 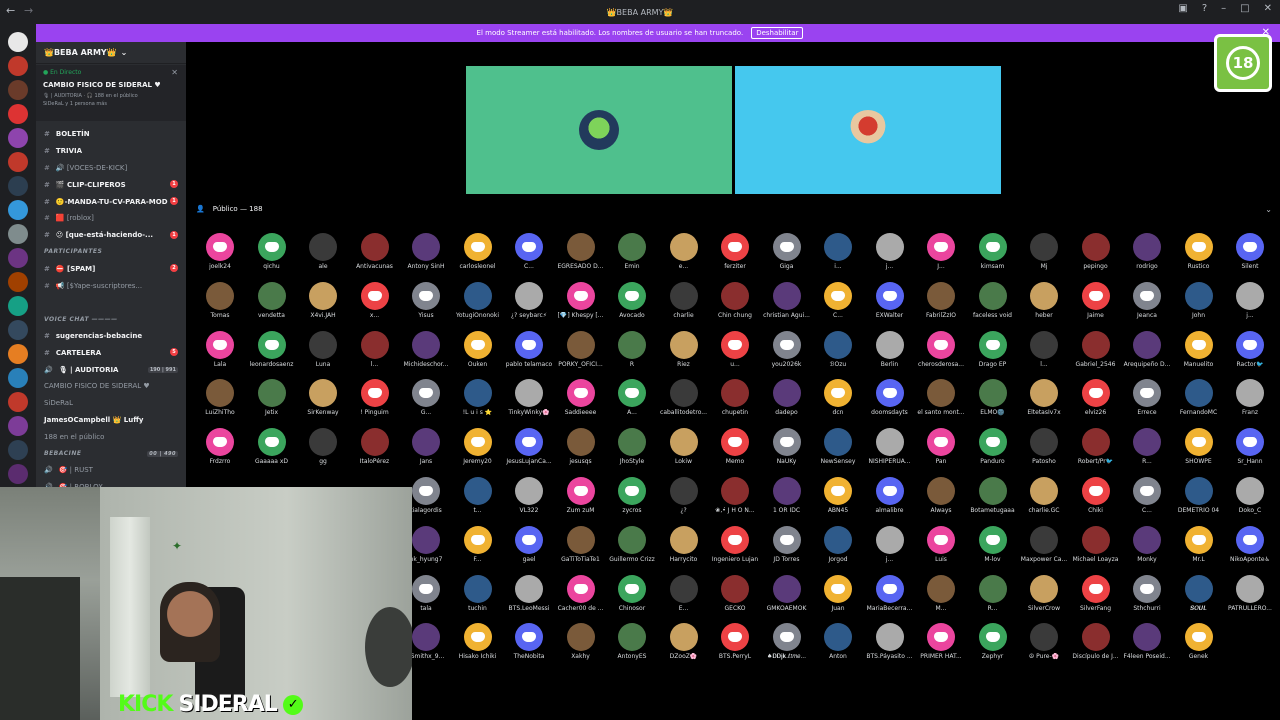 What do you see at coordinates (111, 352) in the screenshot?
I see `channel-item: # CARTELERA 5` at bounding box center [111, 352].